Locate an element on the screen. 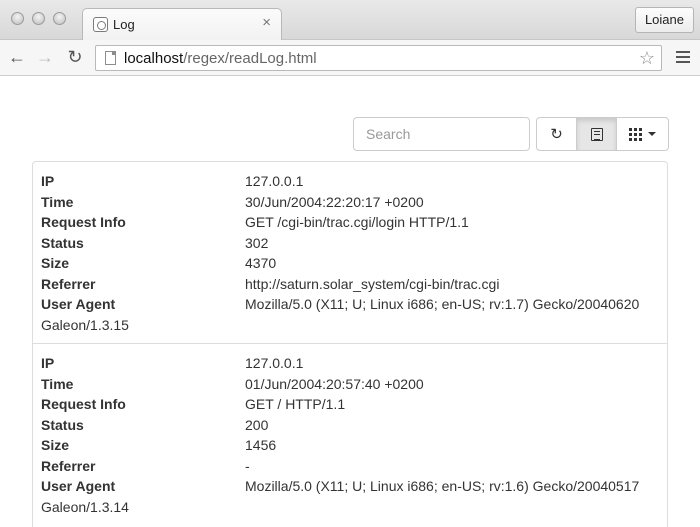  refresh-icon: ↻ is located at coordinates (556, 134).